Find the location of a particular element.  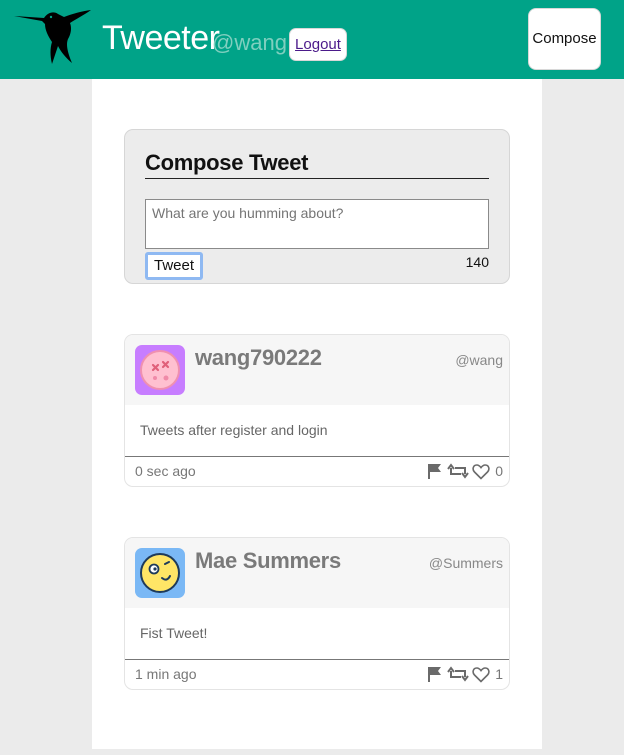

tweet-header: Mae Summers @Summers is located at coordinates (317, 573).